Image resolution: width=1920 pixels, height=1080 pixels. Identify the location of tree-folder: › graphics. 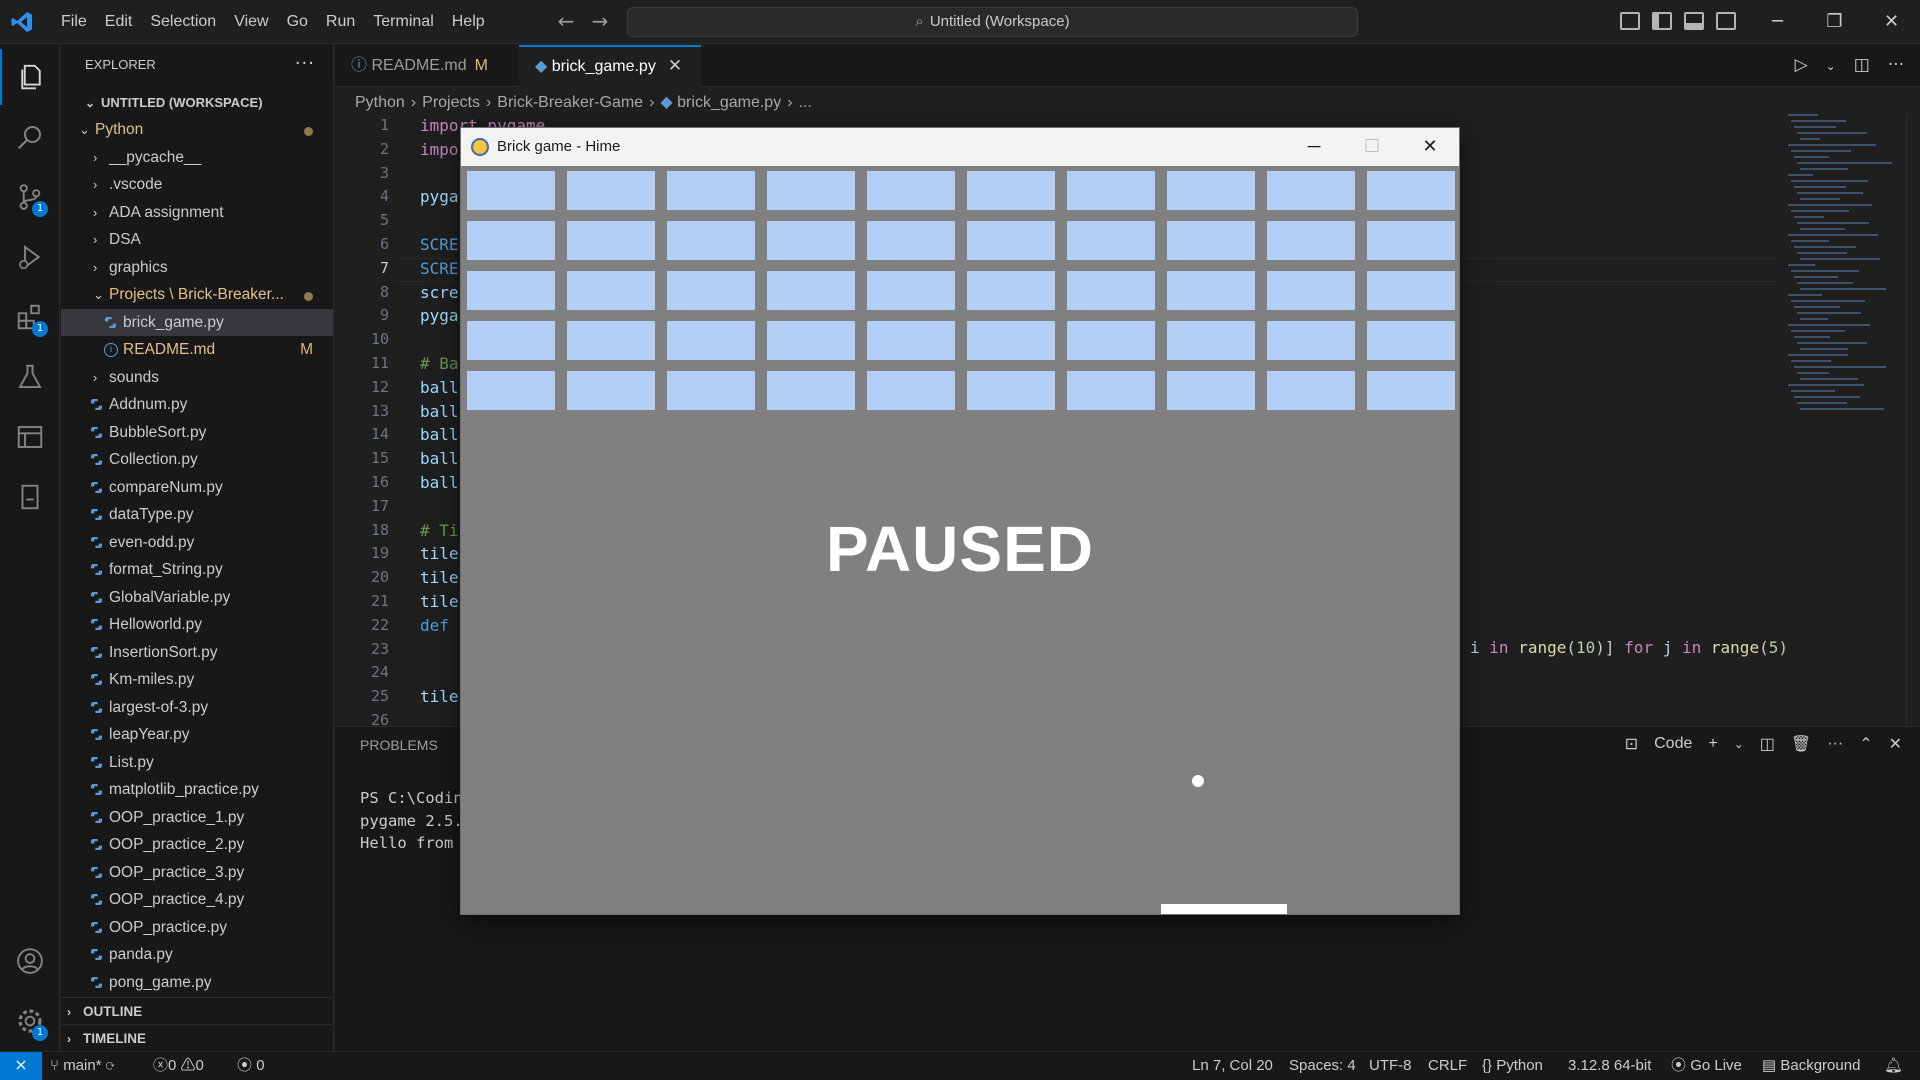
(197, 268).